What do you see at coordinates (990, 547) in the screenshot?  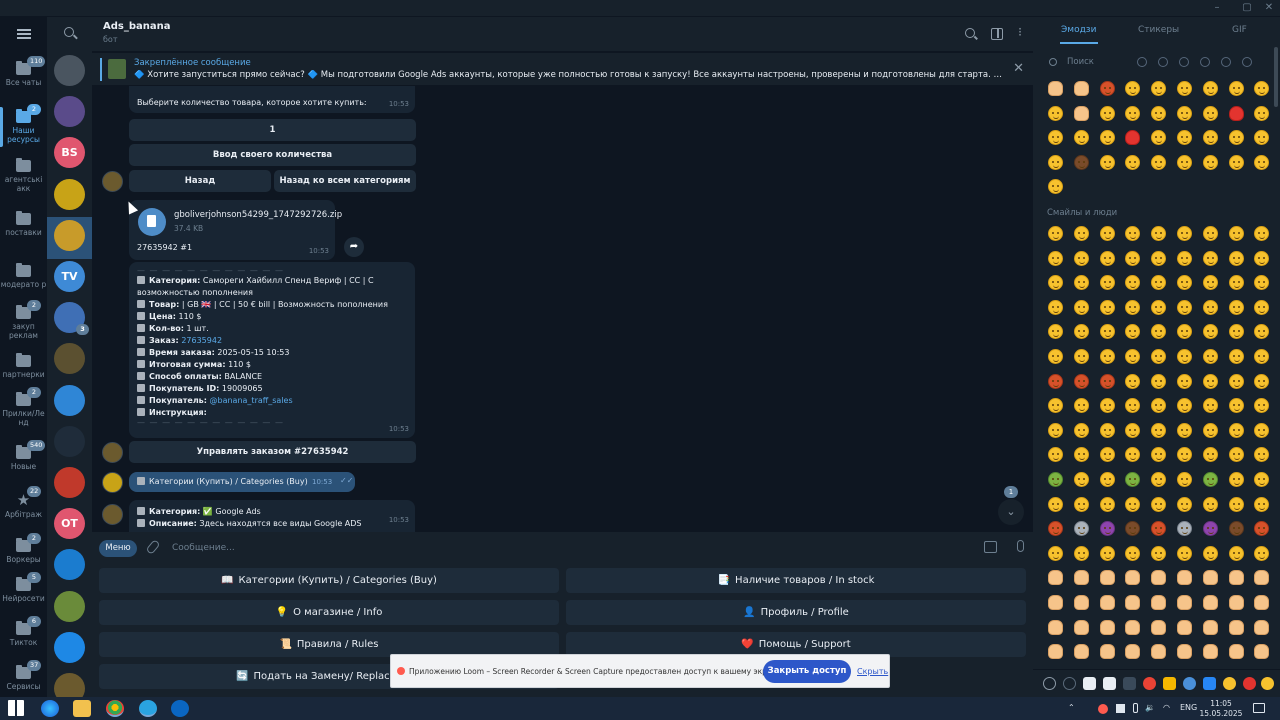 I see `keyboard-toggle-icon` at bounding box center [990, 547].